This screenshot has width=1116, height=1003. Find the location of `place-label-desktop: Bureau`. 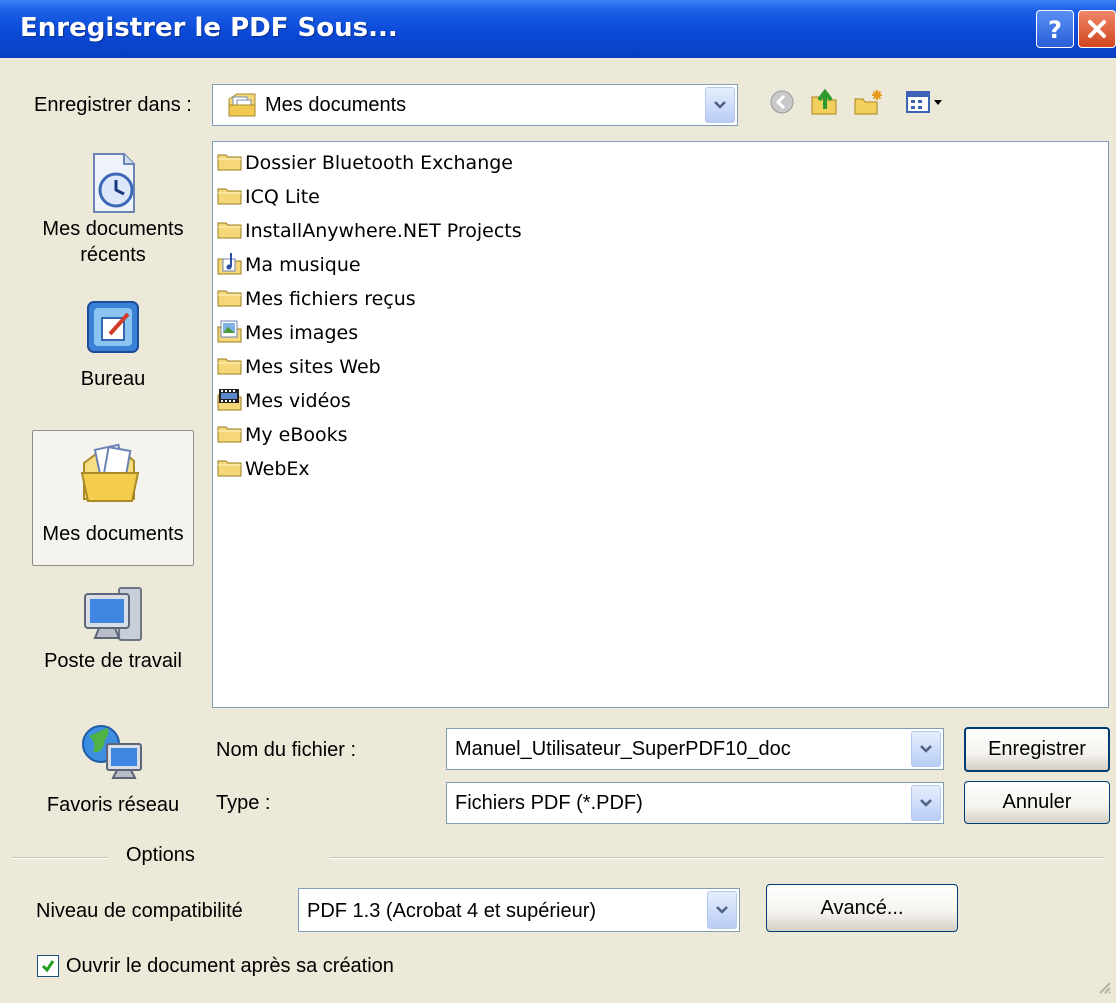

place-label-desktop: Bureau is located at coordinates (113, 379).